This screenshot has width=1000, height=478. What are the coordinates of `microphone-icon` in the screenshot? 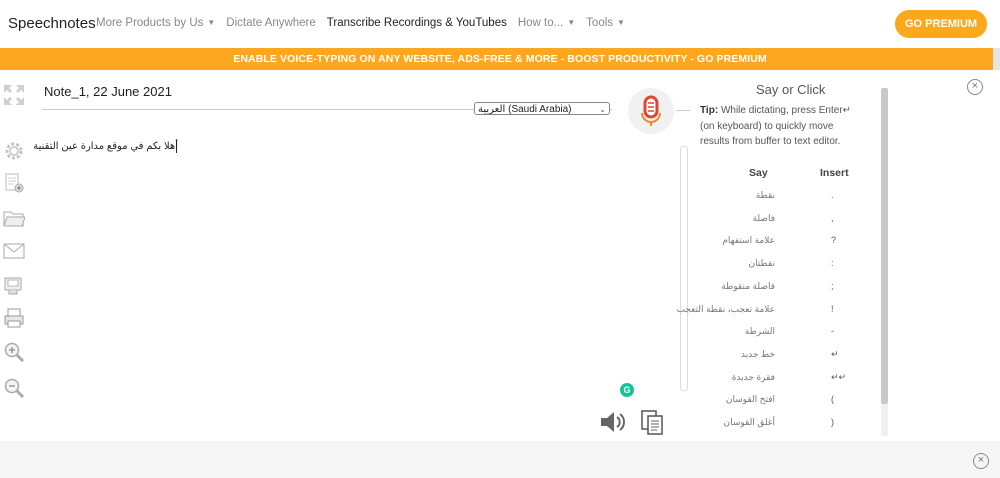 It's located at (651, 110).